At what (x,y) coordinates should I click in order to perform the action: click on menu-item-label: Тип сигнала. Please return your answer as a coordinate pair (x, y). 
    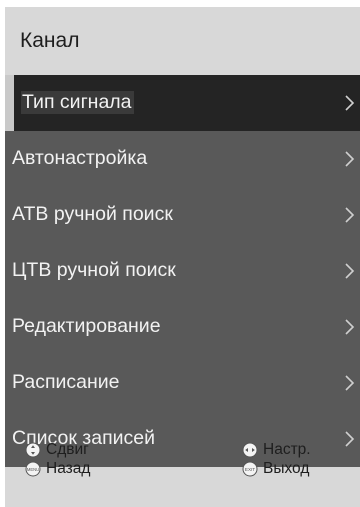
    Looking at the image, I should click on (77, 103).